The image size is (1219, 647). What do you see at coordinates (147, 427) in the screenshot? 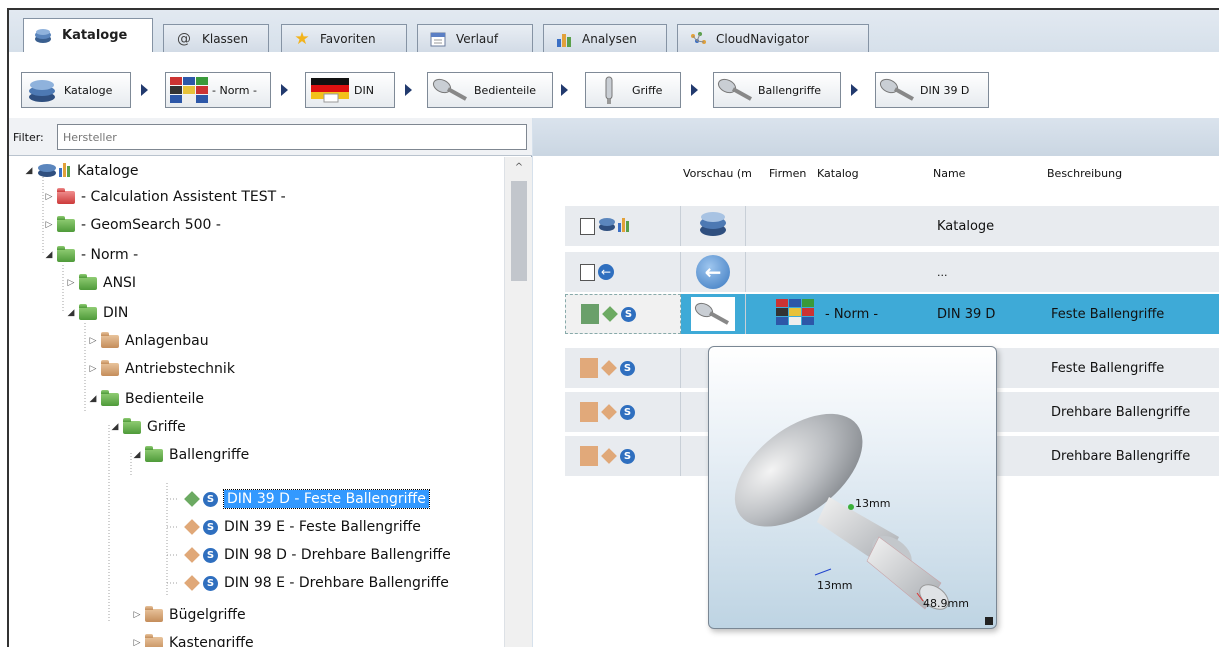
I see `tree-node-griffe: ◢ Griffe` at bounding box center [147, 427].